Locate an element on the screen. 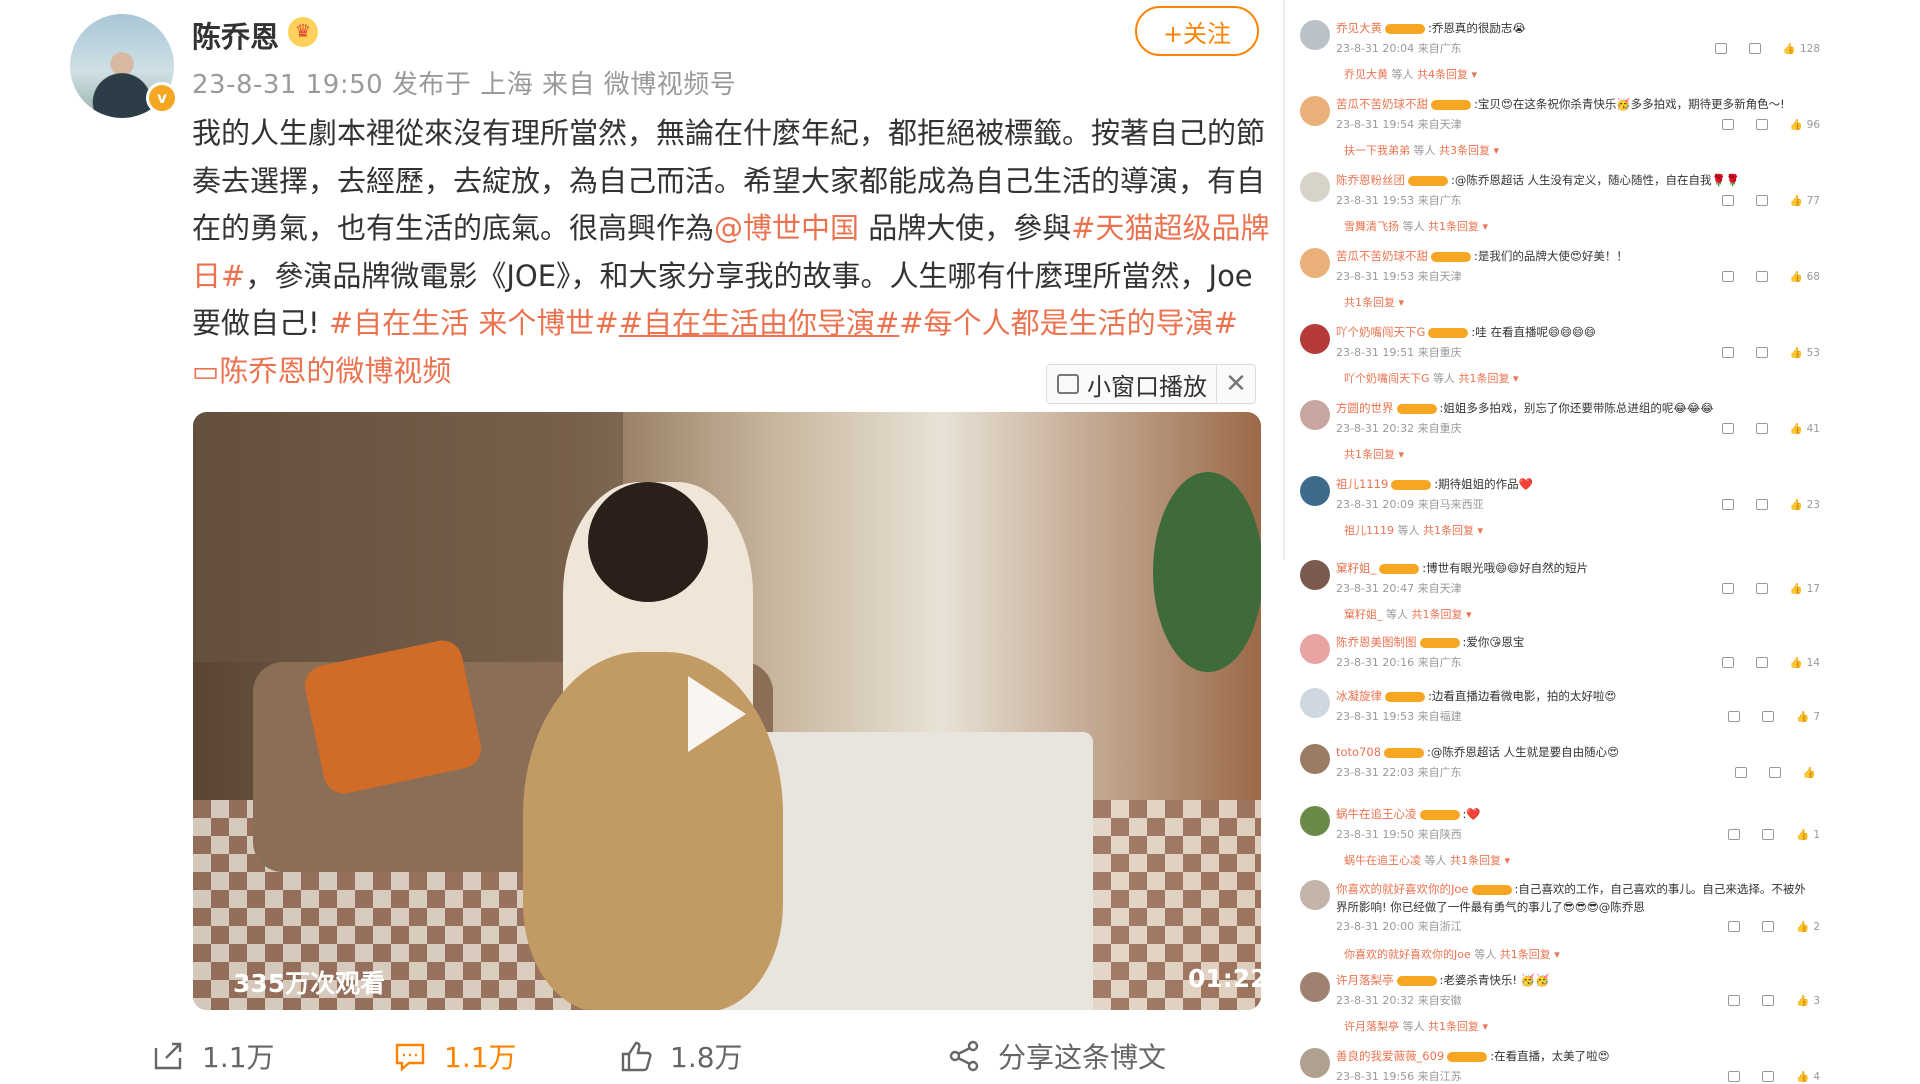 The width and height of the screenshot is (1920, 1084). reply-user: 蜗牛在追王心凌 is located at coordinates (1382, 860).